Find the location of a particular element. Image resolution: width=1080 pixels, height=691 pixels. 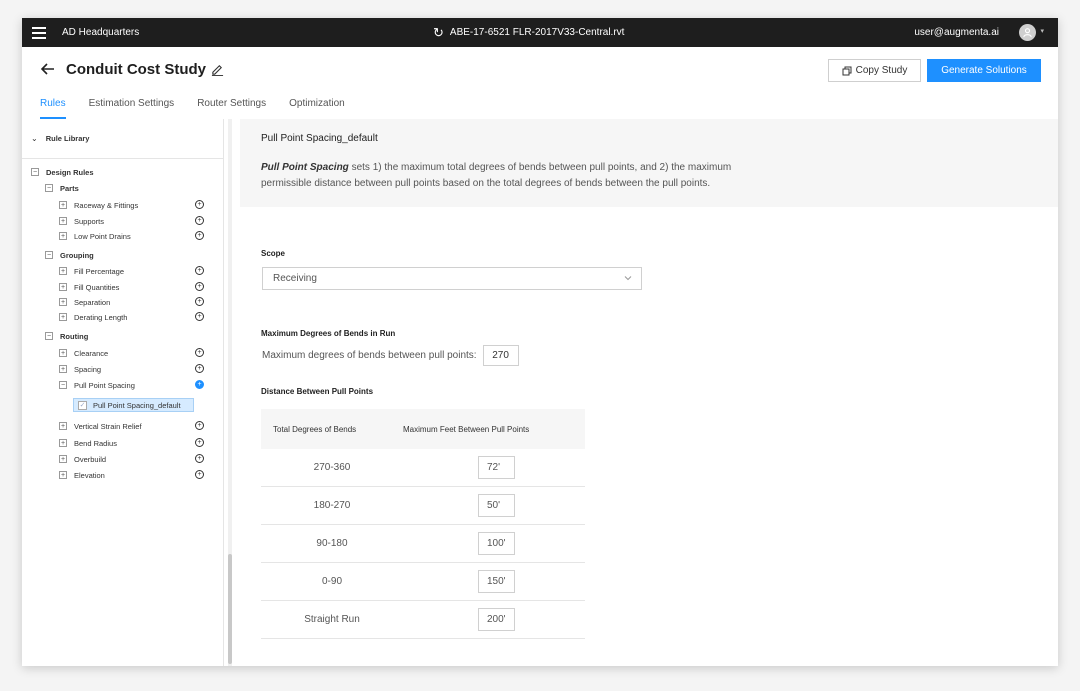

item-label: Pull Point Spacing is located at coordinates (104, 385).